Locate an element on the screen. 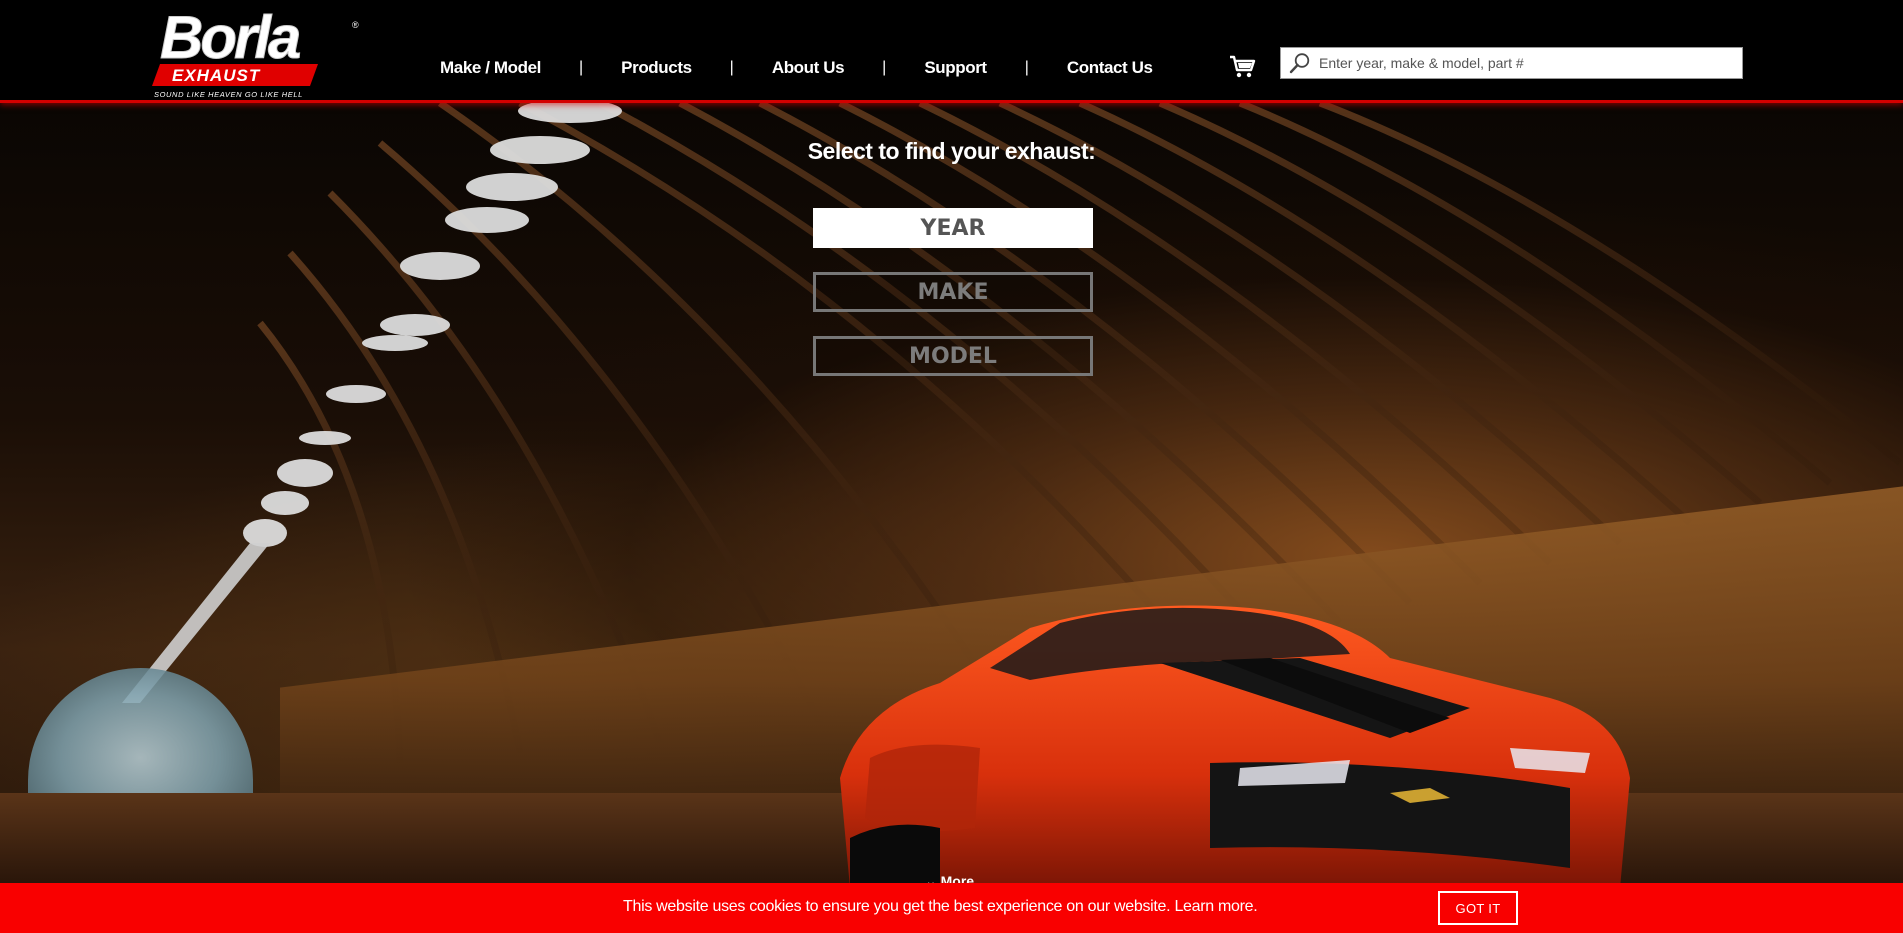  nav-item-contact-us: Contact Us is located at coordinates (1110, 68).